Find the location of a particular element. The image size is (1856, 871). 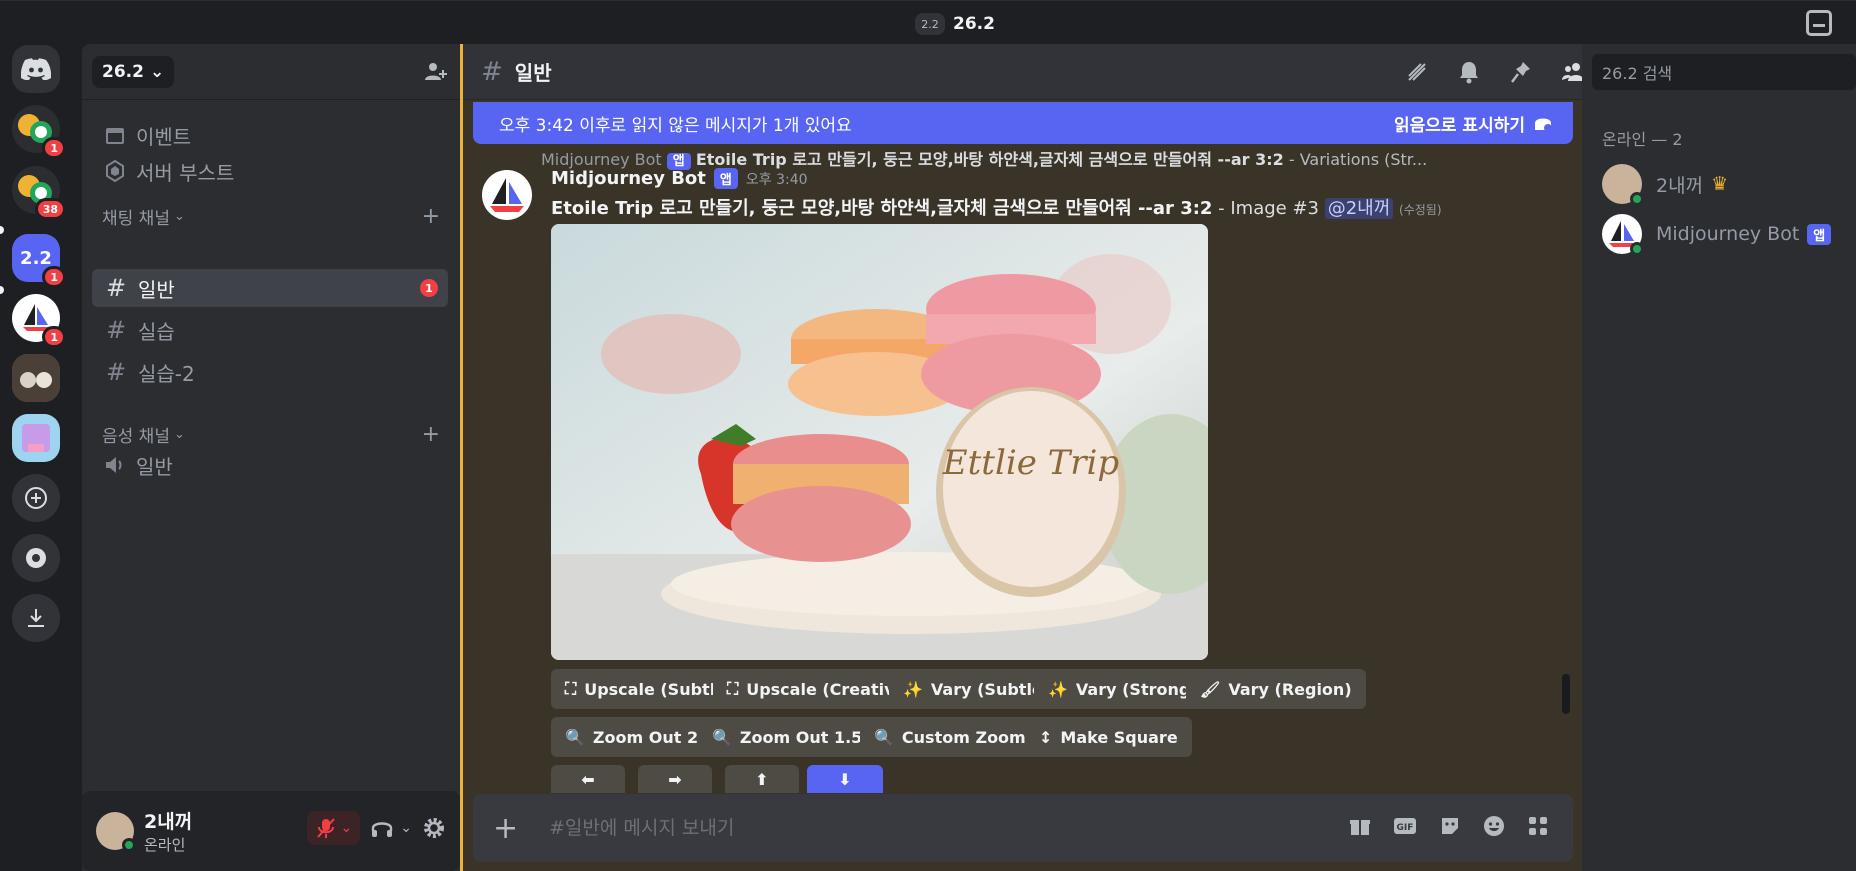

channel-item-practice-2: # 실습-2 is located at coordinates (270, 372).